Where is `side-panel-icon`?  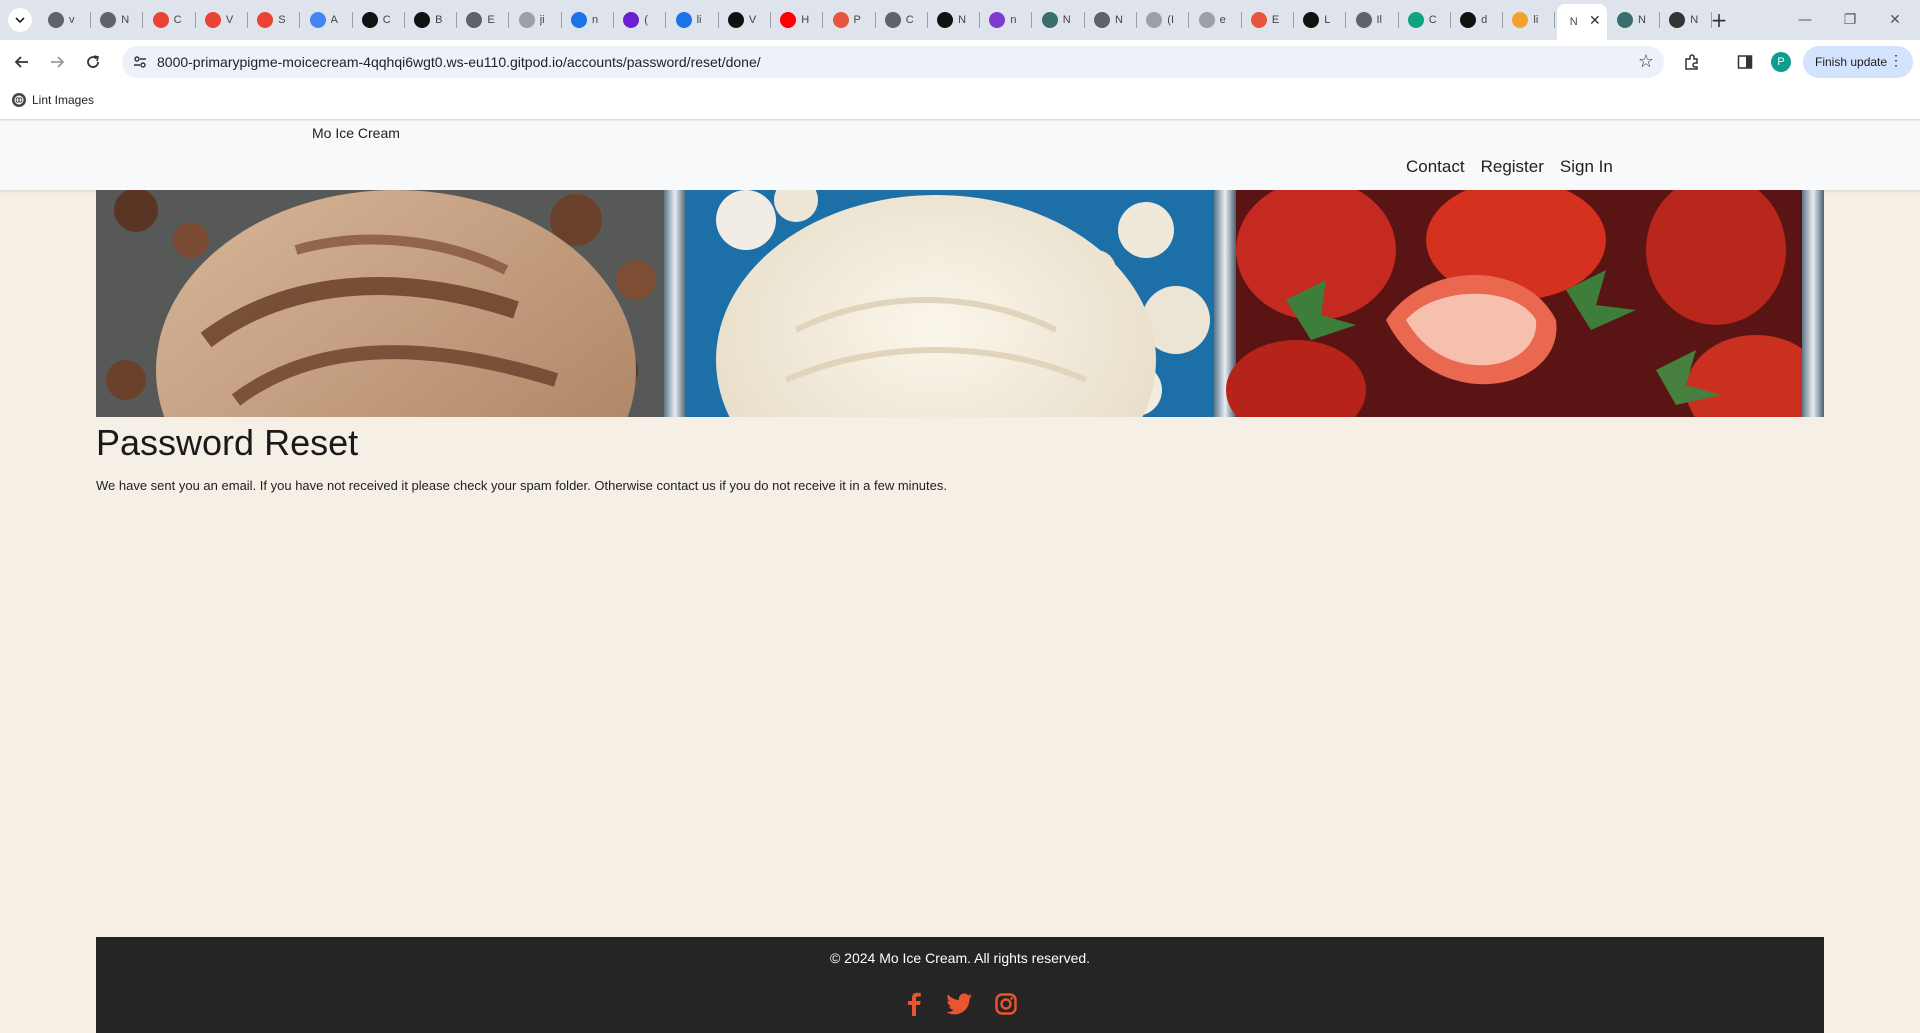
side-panel-icon is located at coordinates (1745, 62).